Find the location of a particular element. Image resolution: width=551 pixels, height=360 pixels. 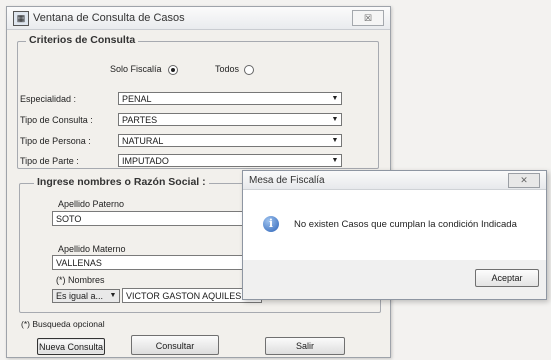

tipo-consulta-value: PARTES is located at coordinates (140, 120).